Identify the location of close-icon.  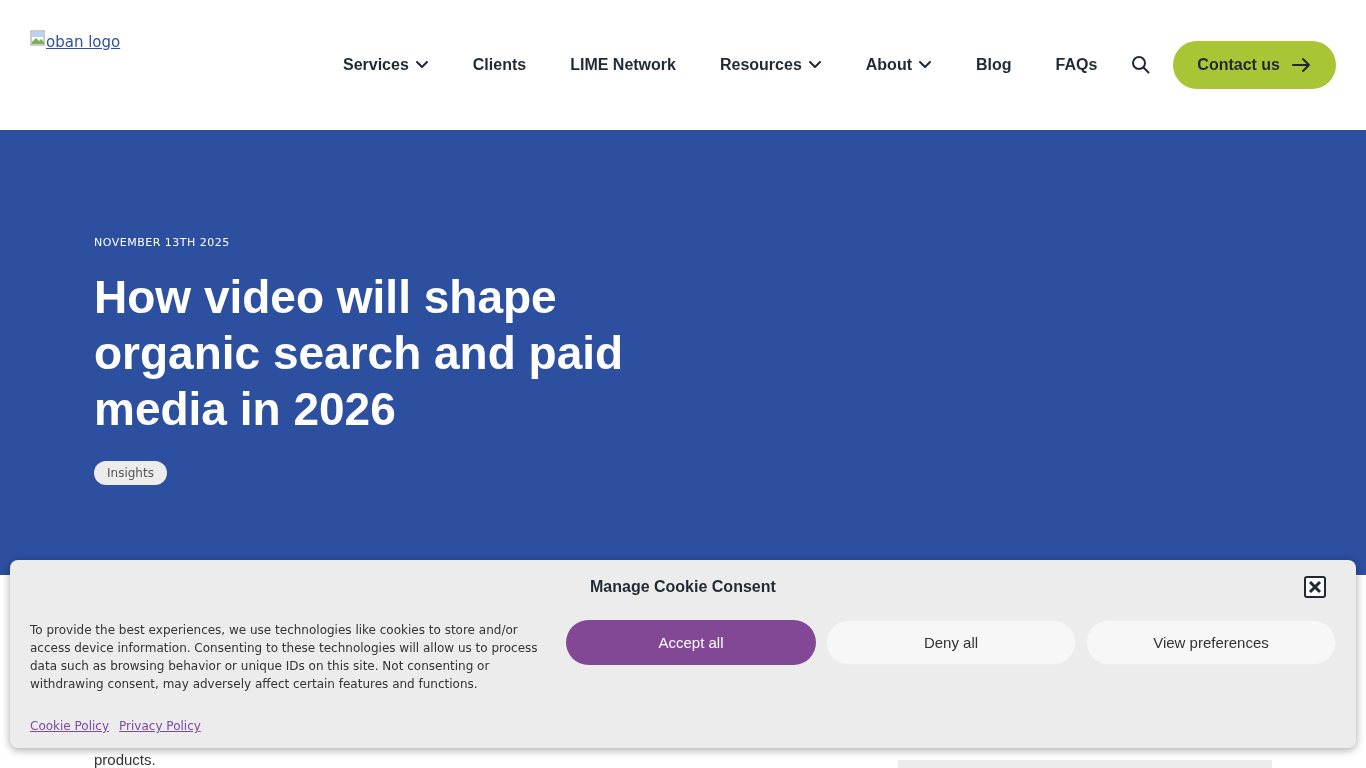
(1315, 587).